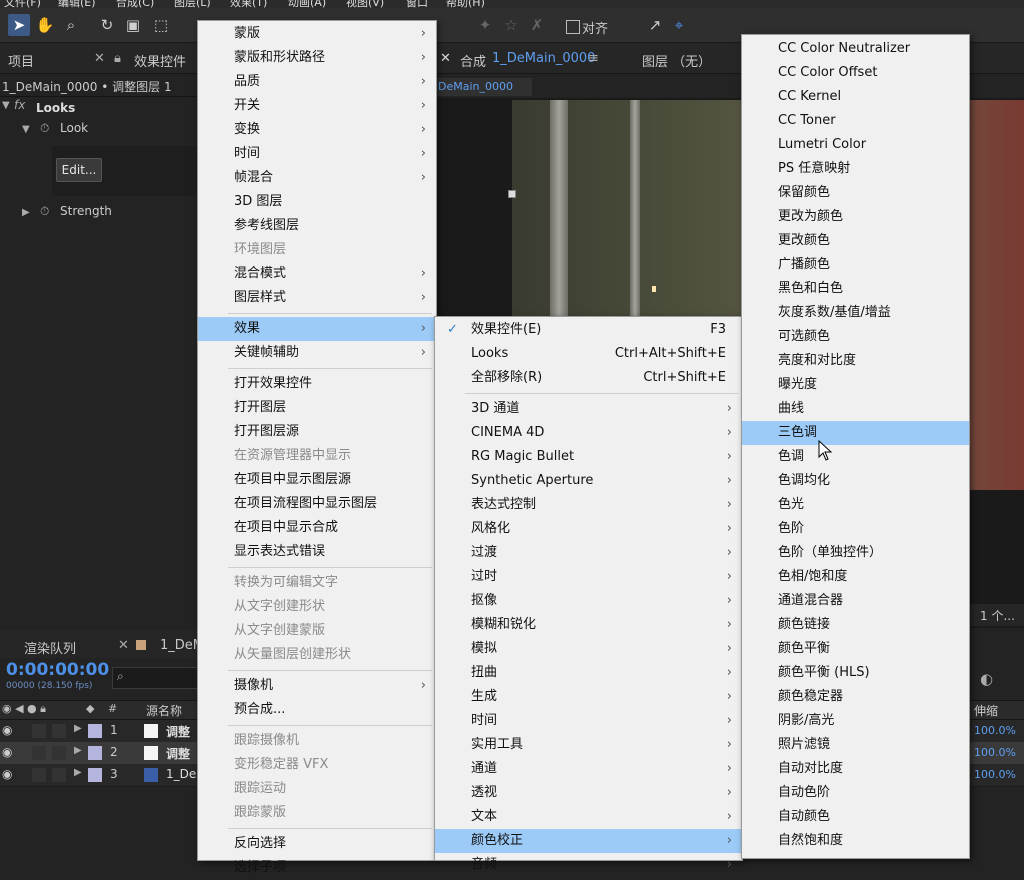  Describe the element at coordinates (21, 60) in the screenshot. I see `tab-project: 项目` at that location.